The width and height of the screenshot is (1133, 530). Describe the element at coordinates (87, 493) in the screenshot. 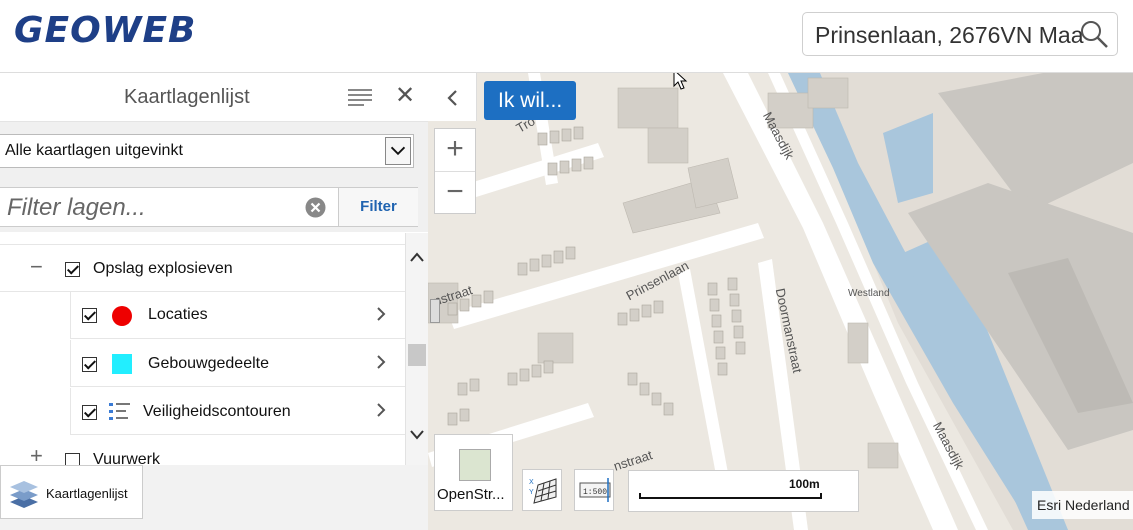

I see `tab-label: Kaartlagenlijst` at that location.